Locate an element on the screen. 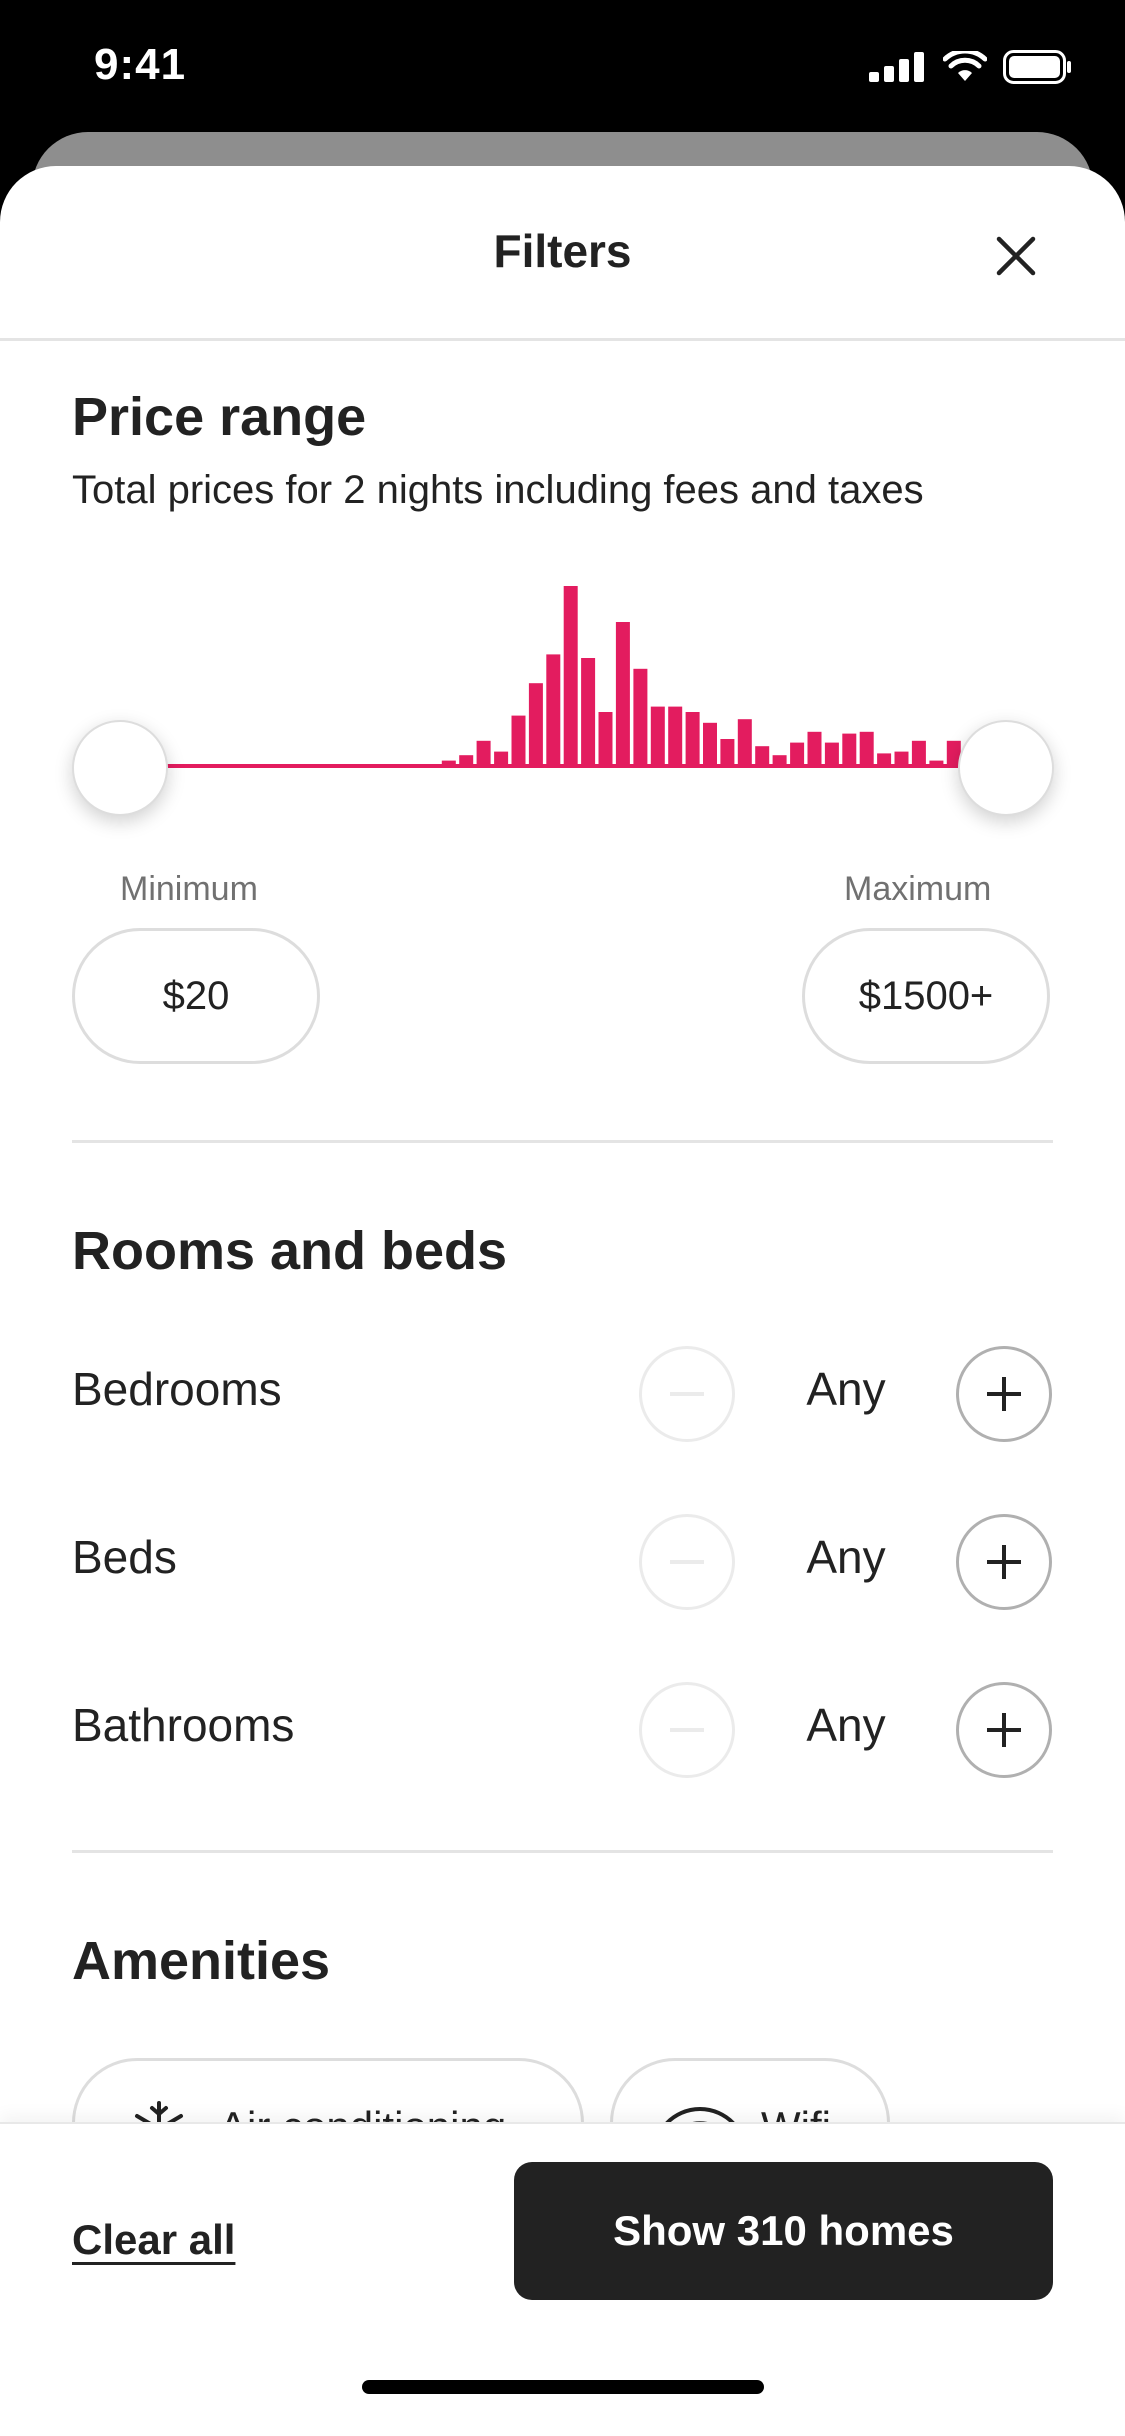 This screenshot has width=1125, height=2436. beds-label: Beds is located at coordinates (124, 1557).